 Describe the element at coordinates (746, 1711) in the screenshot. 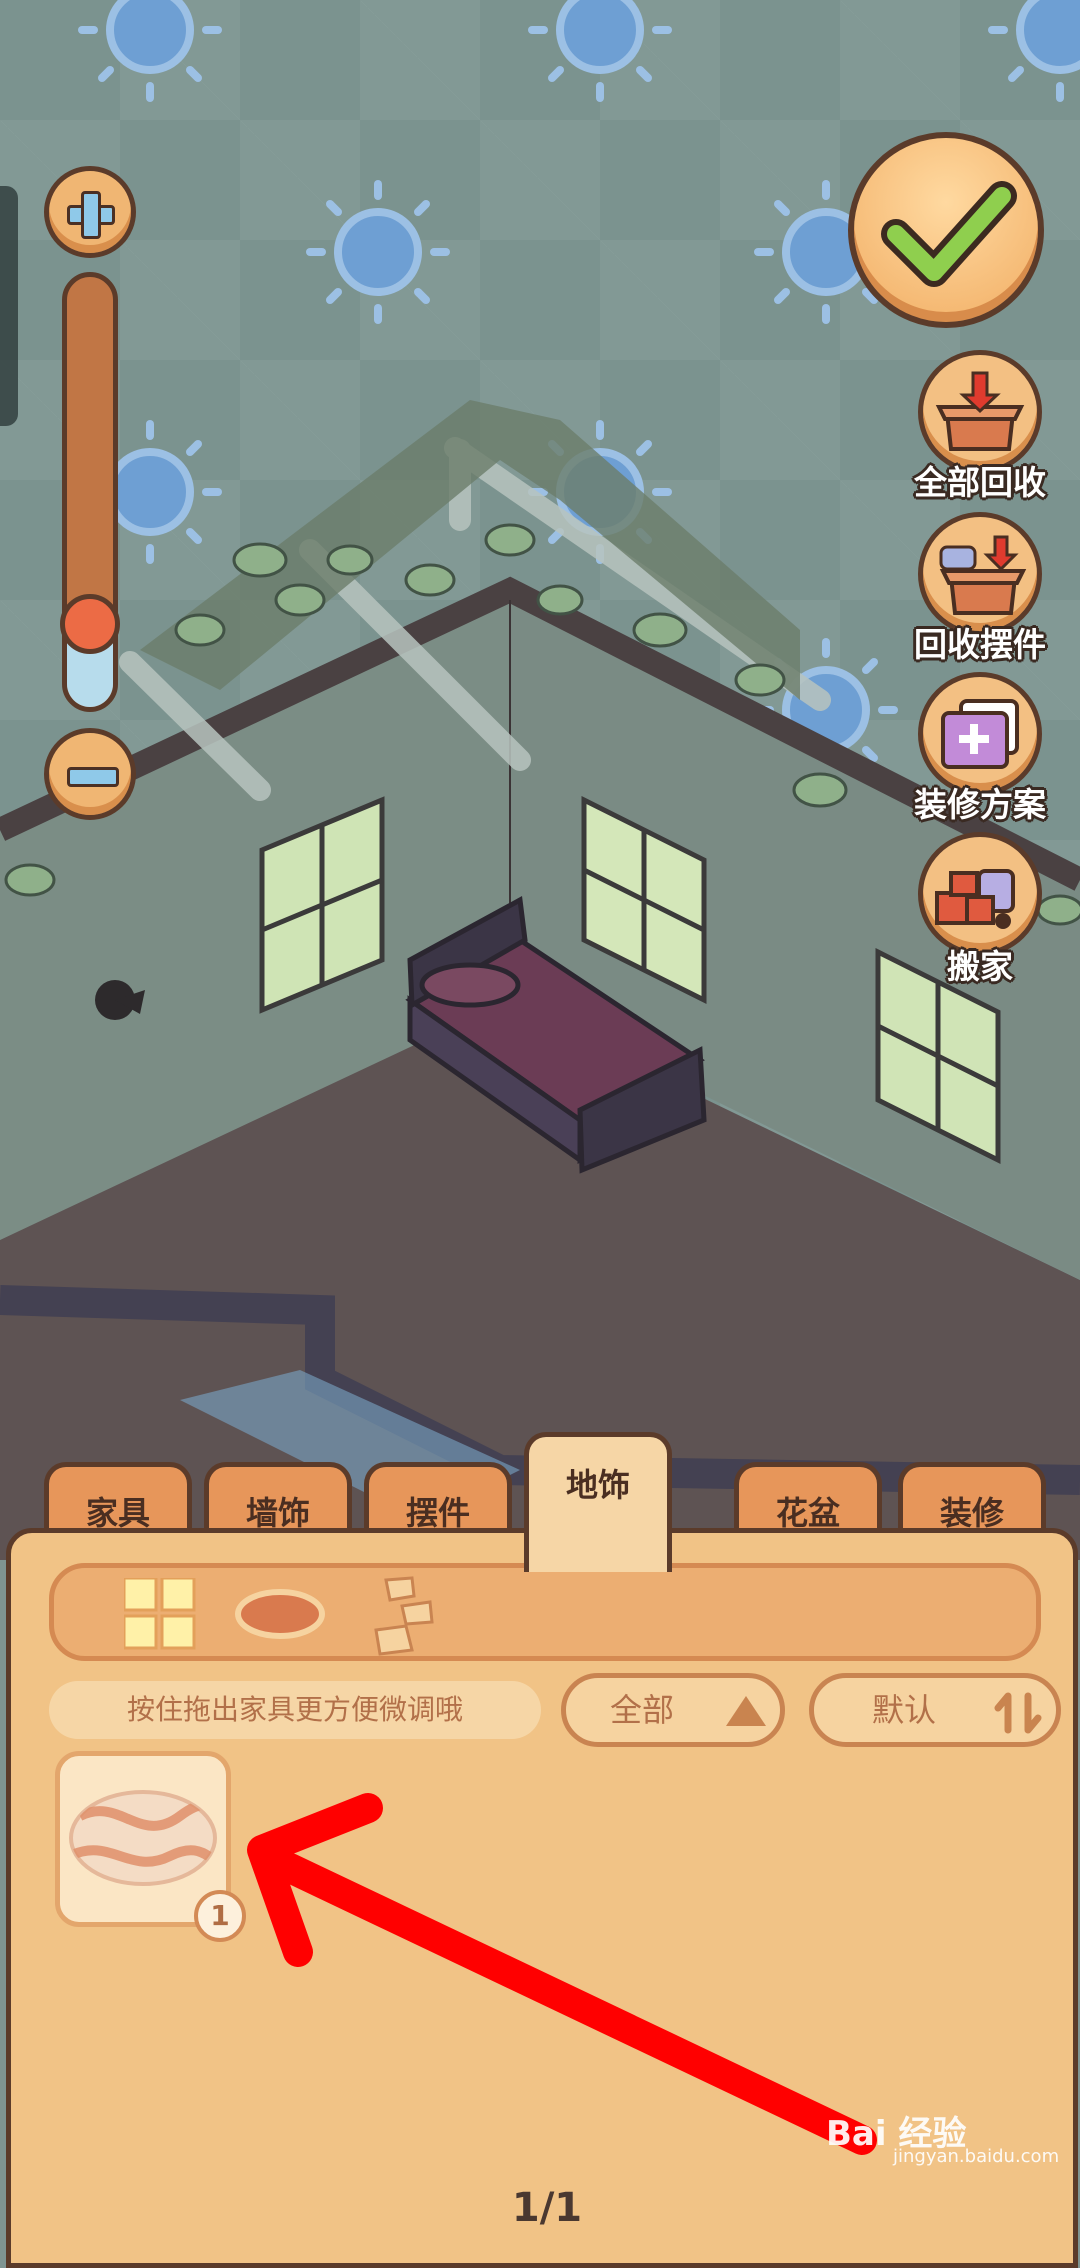

I see `triangle-up-icon` at that location.